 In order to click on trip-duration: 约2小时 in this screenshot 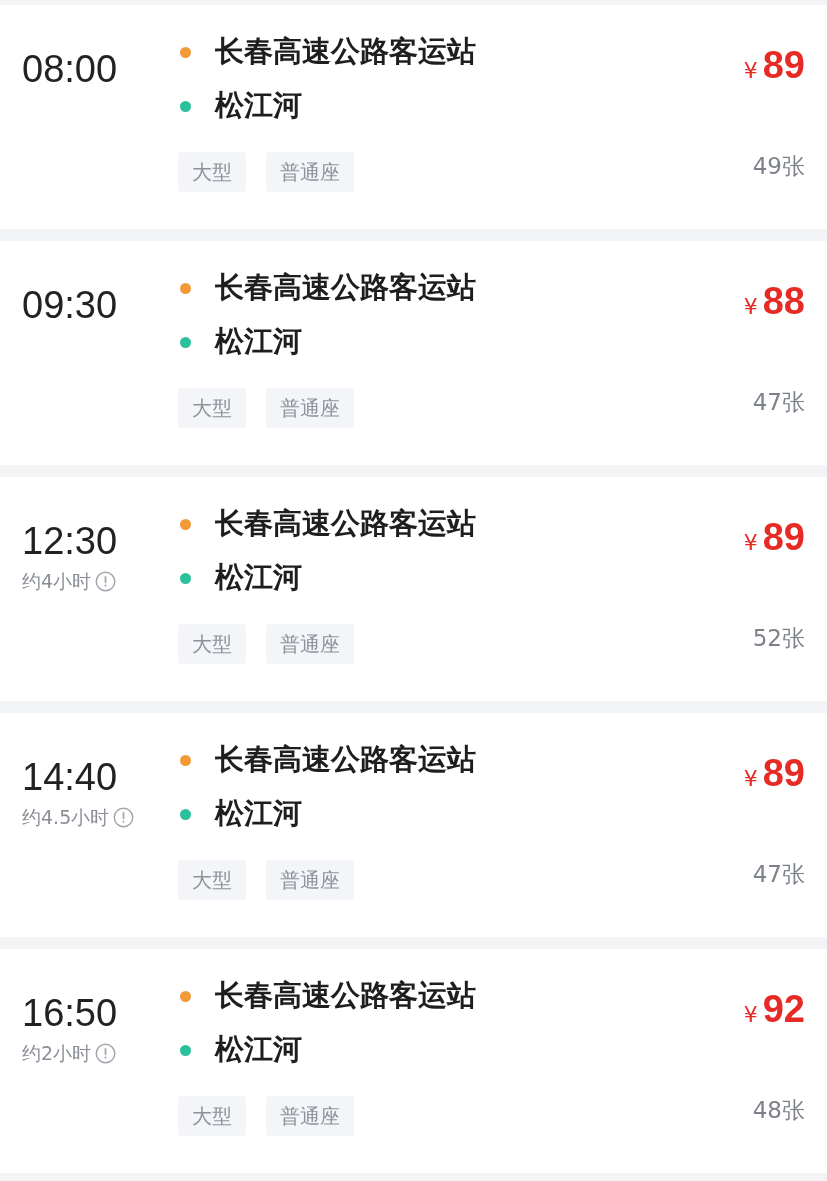, I will do `click(57, 1053)`.